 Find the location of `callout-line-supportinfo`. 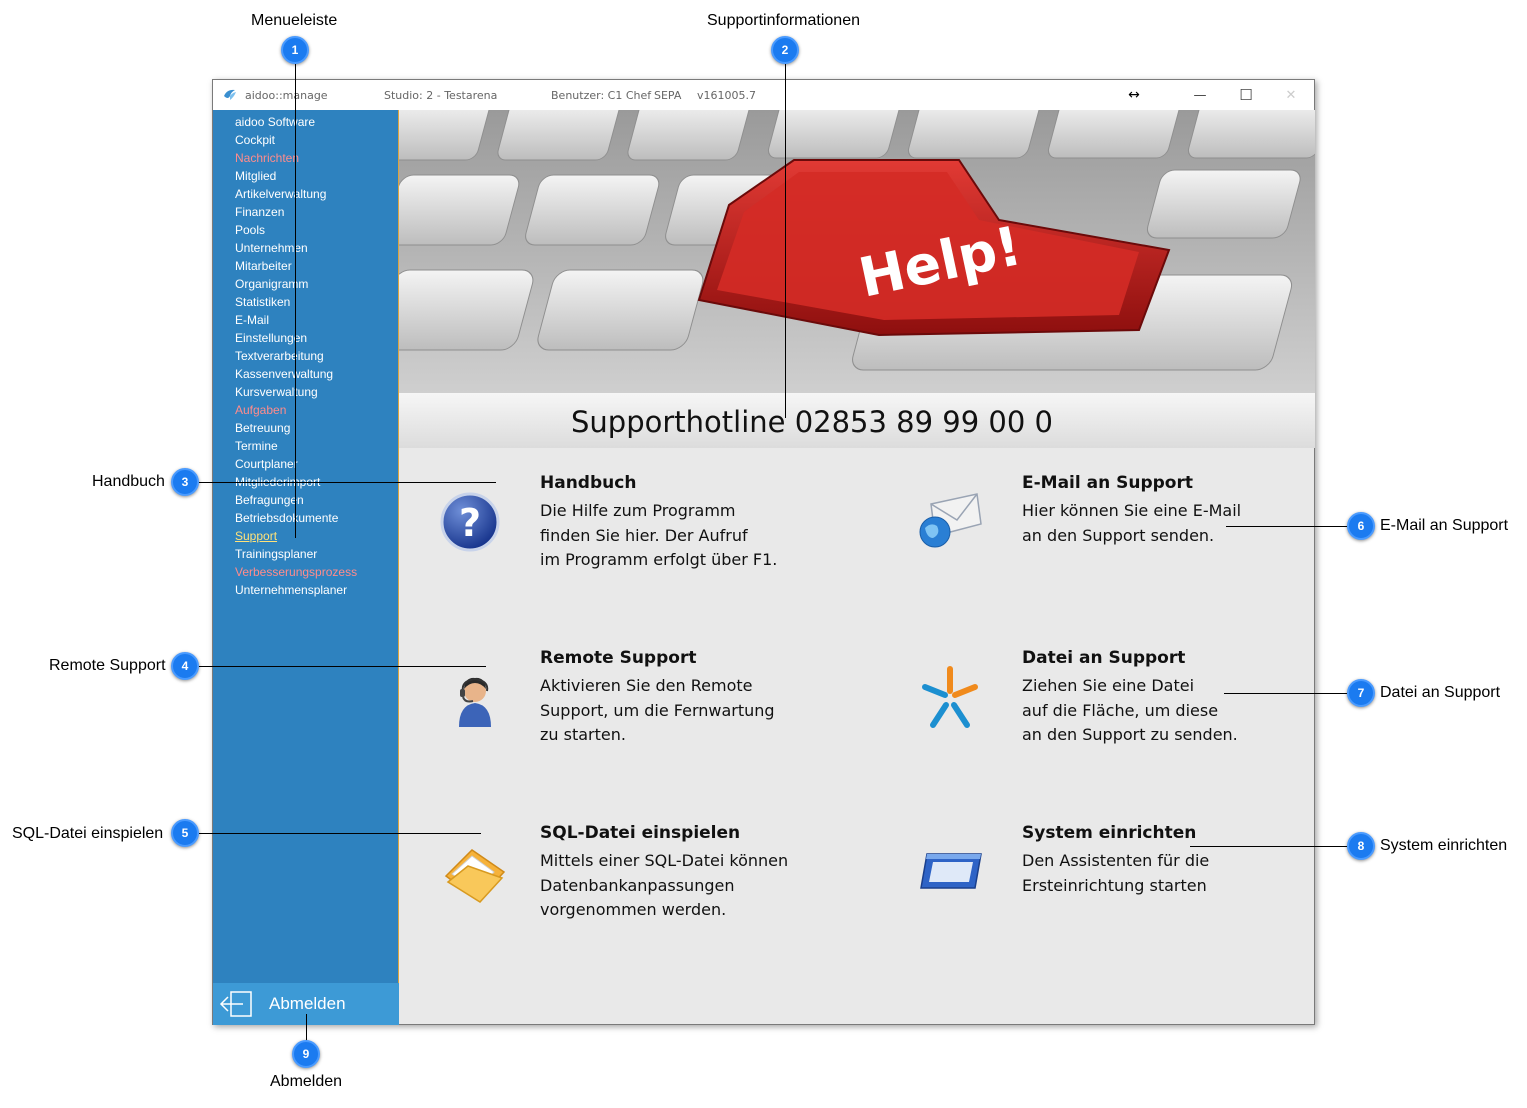

callout-line-supportinfo is located at coordinates (785, 241).